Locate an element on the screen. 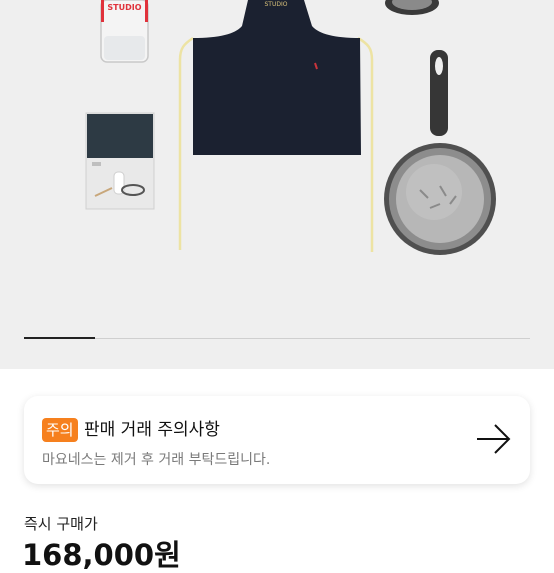  frying-pan-item is located at coordinates (440, 152).